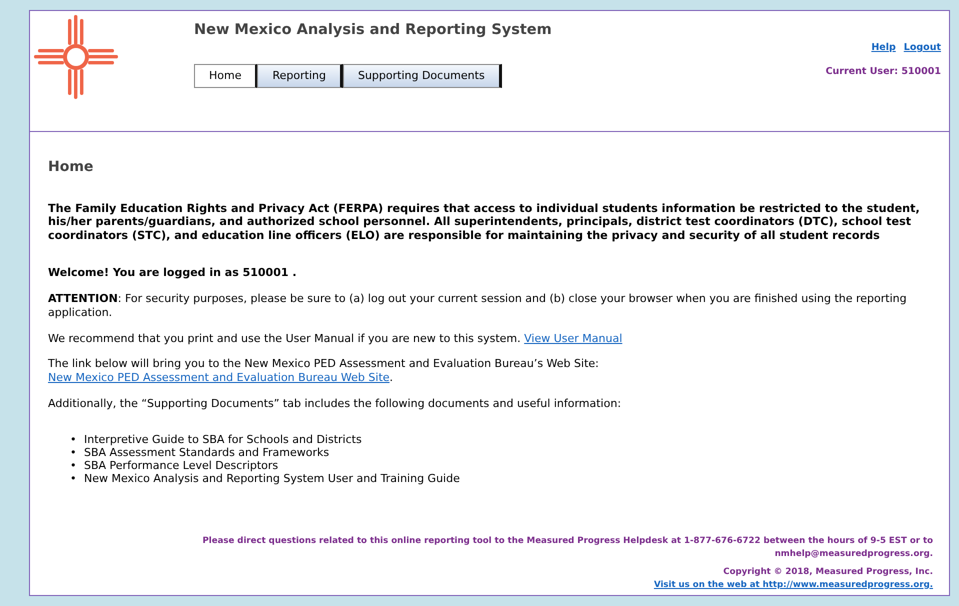  What do you see at coordinates (793, 585) in the screenshot?
I see `website-link: Visit us on the web at http://www.measuredprogress.org.` at bounding box center [793, 585].